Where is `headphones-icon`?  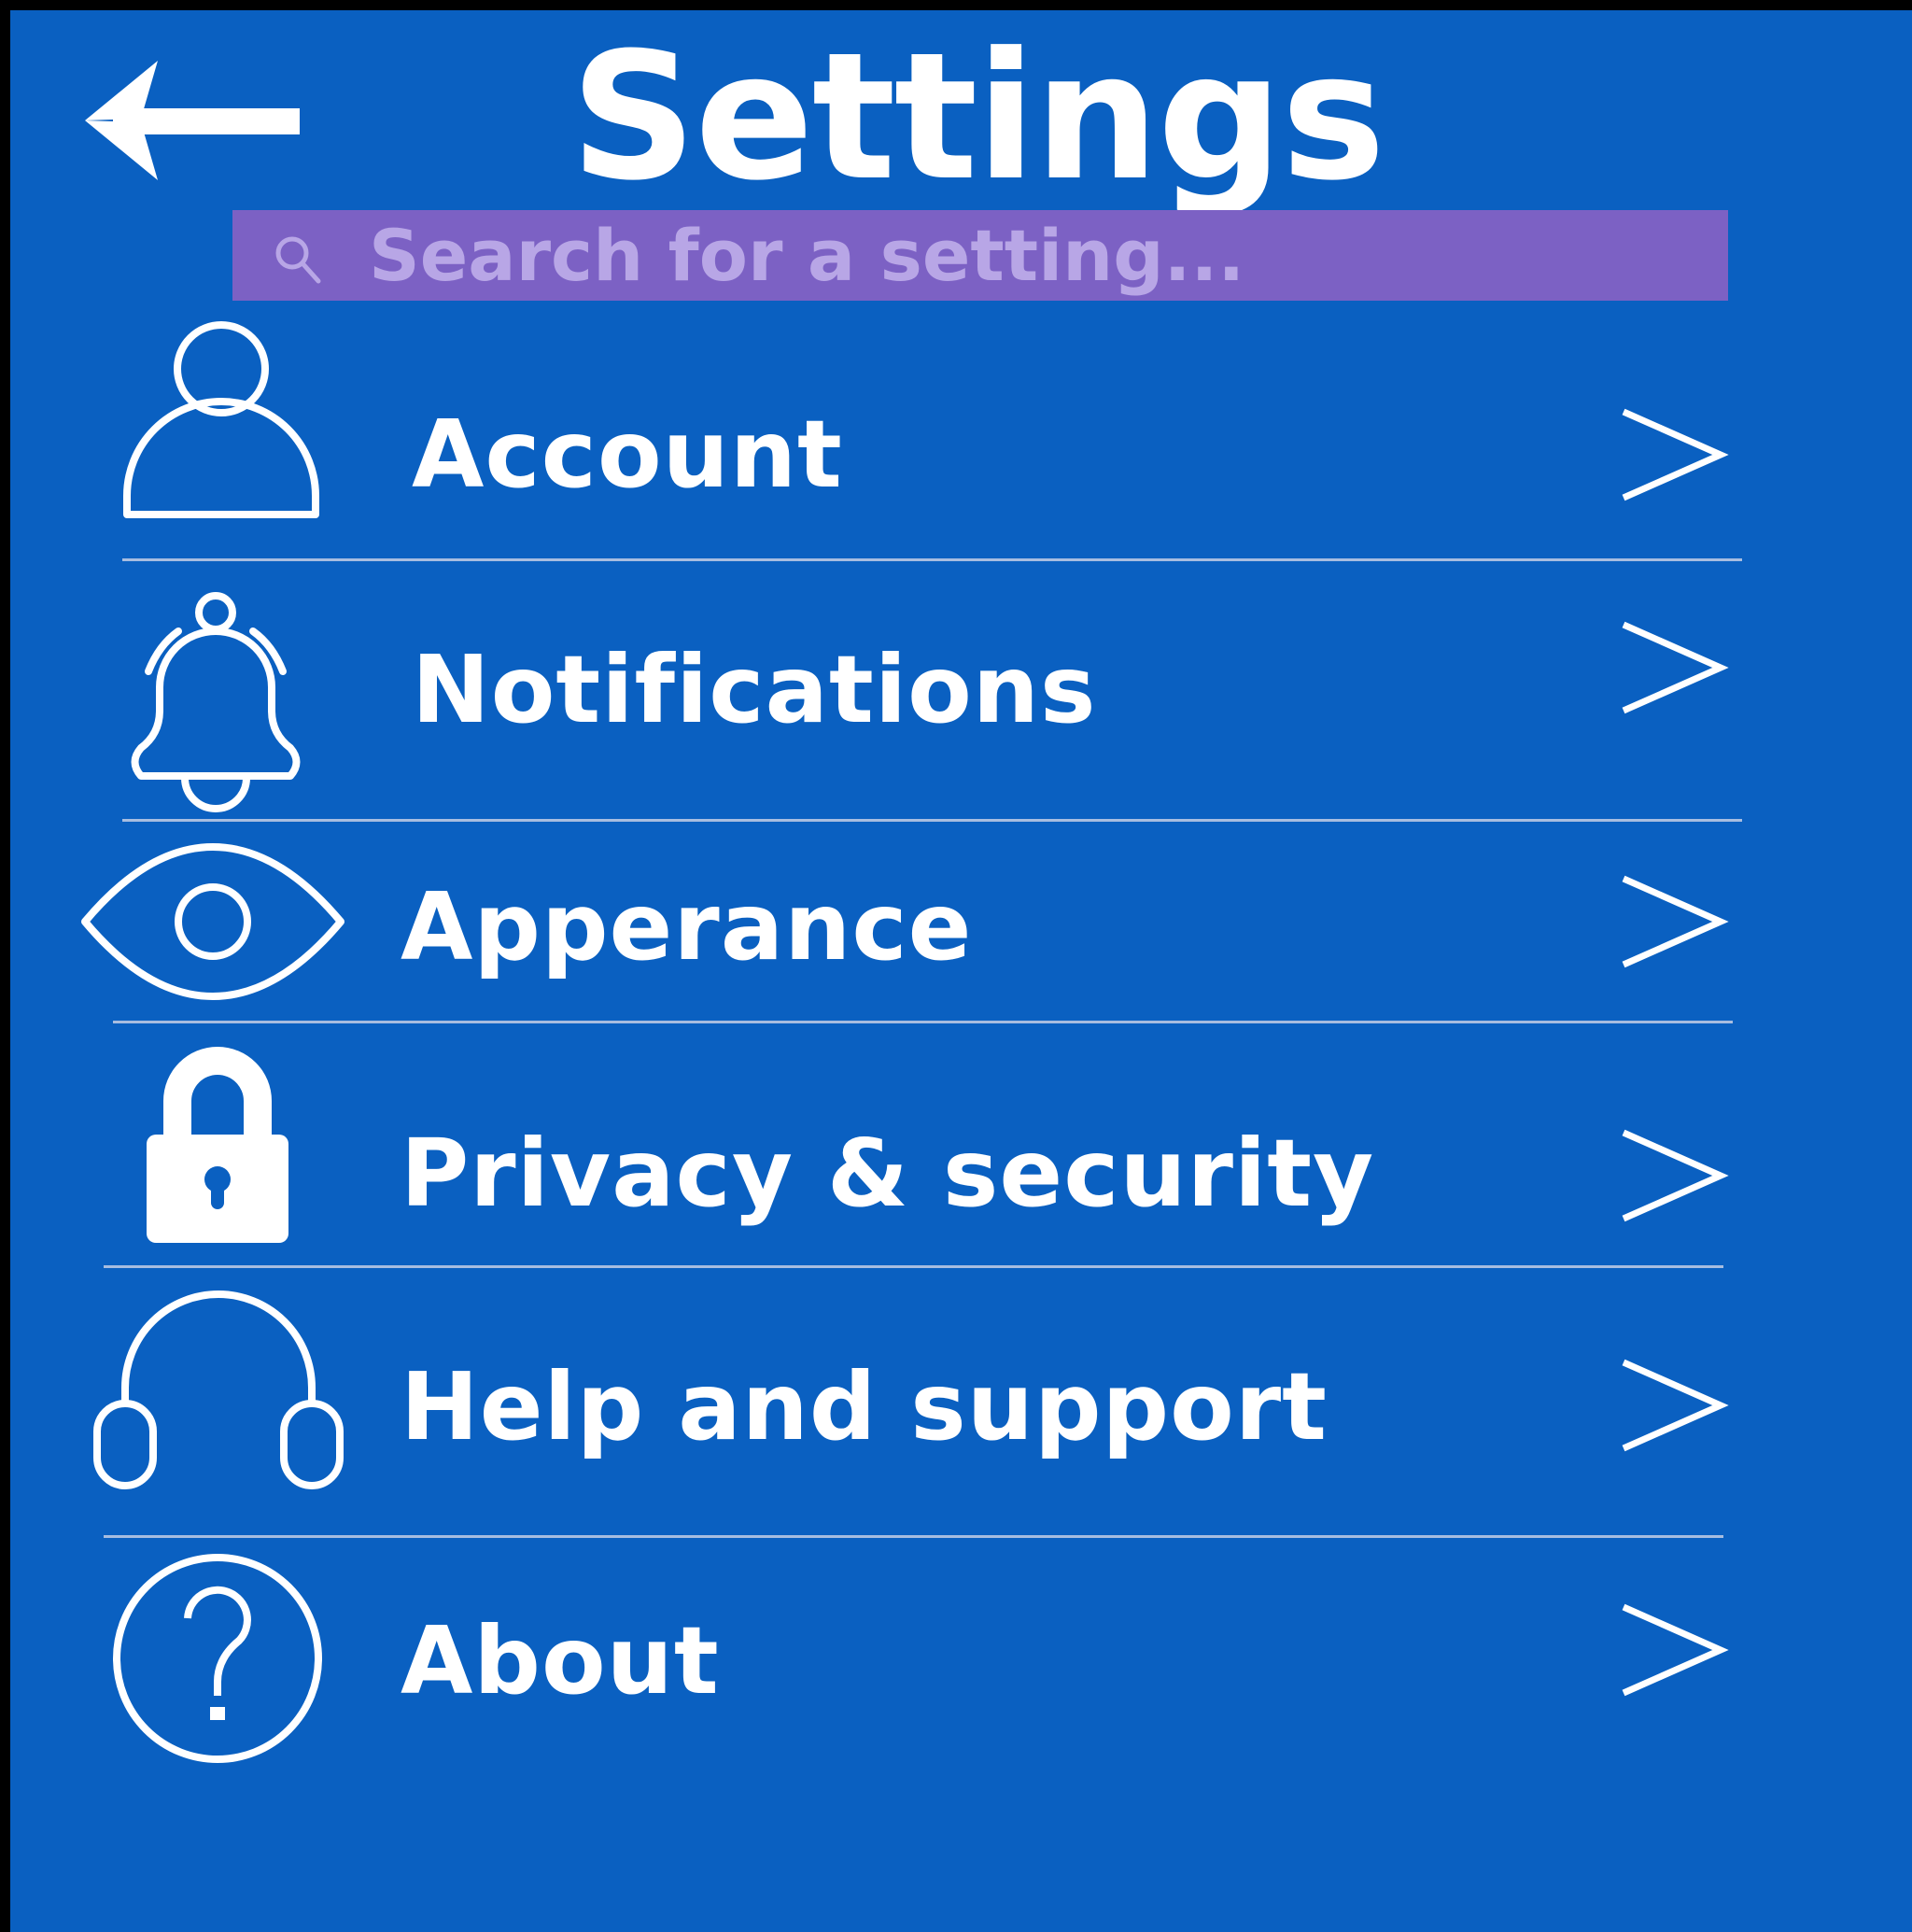 headphones-icon is located at coordinates (218, 1389).